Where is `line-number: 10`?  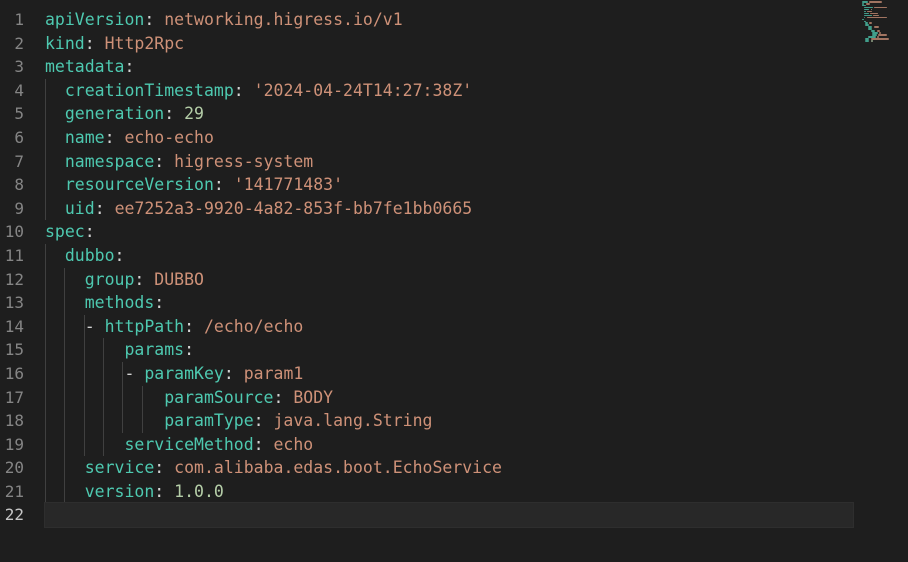
line-number: 10 is located at coordinates (14, 232).